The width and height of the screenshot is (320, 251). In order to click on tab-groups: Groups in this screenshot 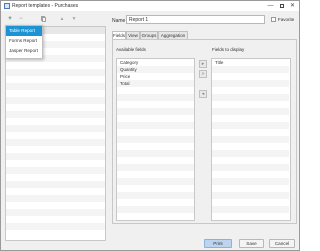, I will do `click(149, 35)`.